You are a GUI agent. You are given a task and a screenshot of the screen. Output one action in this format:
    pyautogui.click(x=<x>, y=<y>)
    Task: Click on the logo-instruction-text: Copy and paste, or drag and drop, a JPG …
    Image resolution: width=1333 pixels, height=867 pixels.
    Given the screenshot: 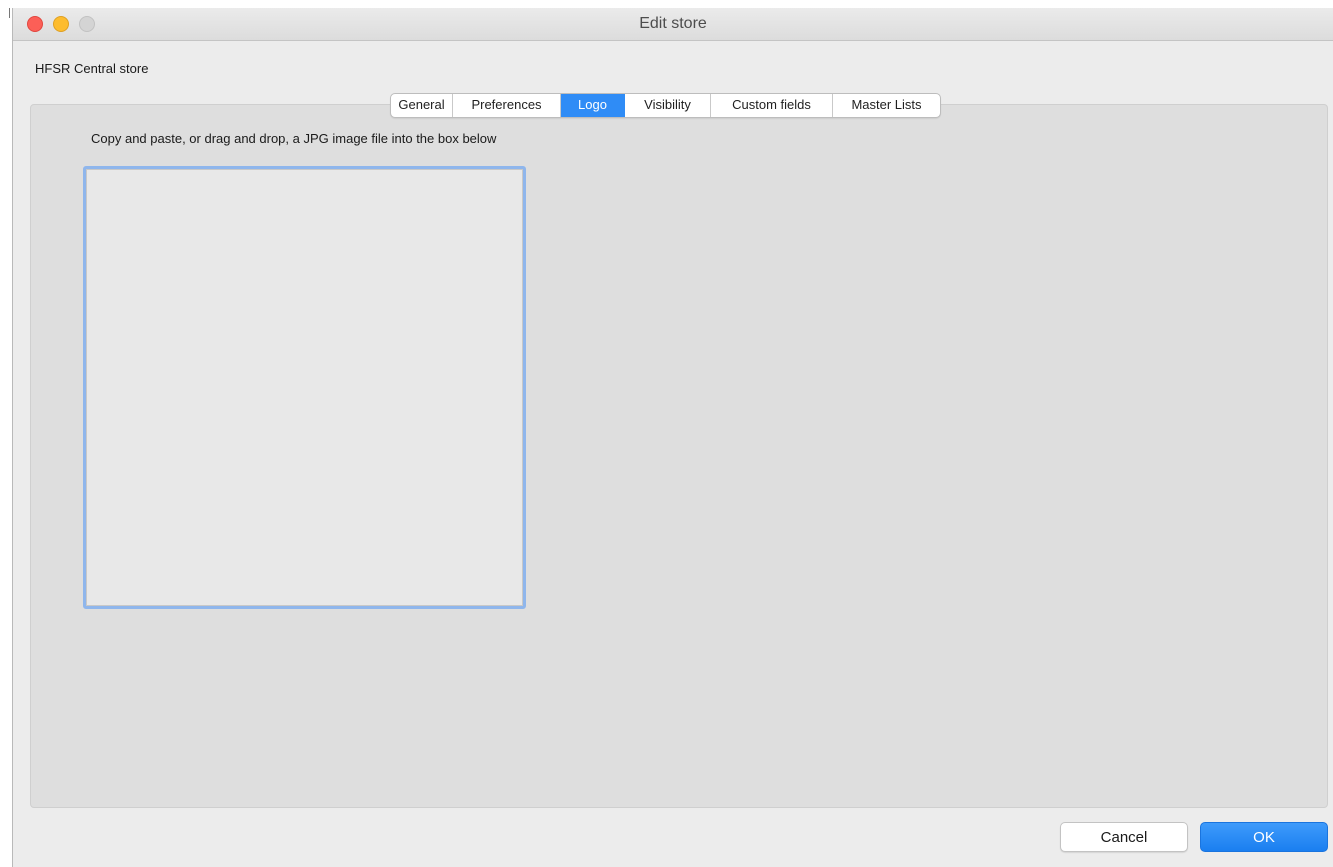 What is the action you would take?
    pyautogui.click(x=294, y=138)
    